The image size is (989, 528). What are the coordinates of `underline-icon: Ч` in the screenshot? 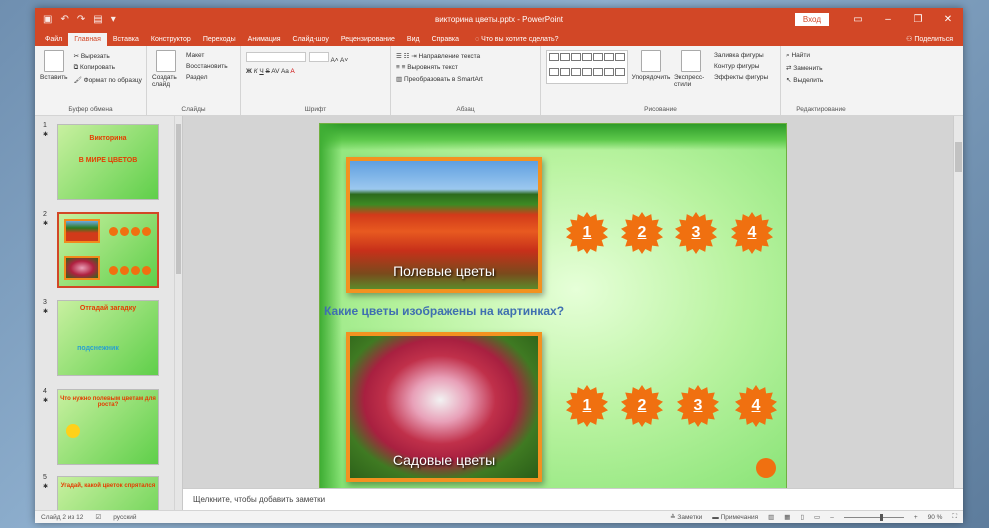 It's located at (261, 71).